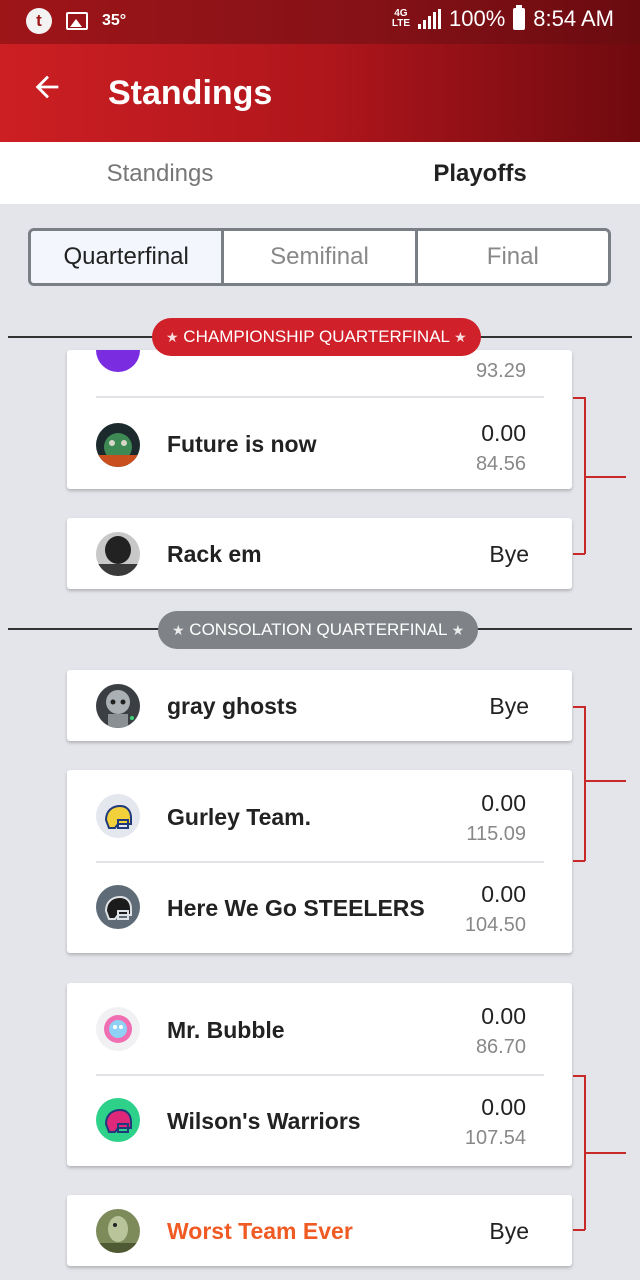 The height and width of the screenshot is (1280, 640). I want to click on top-tabs: Standings Playoffs, so click(320, 173).